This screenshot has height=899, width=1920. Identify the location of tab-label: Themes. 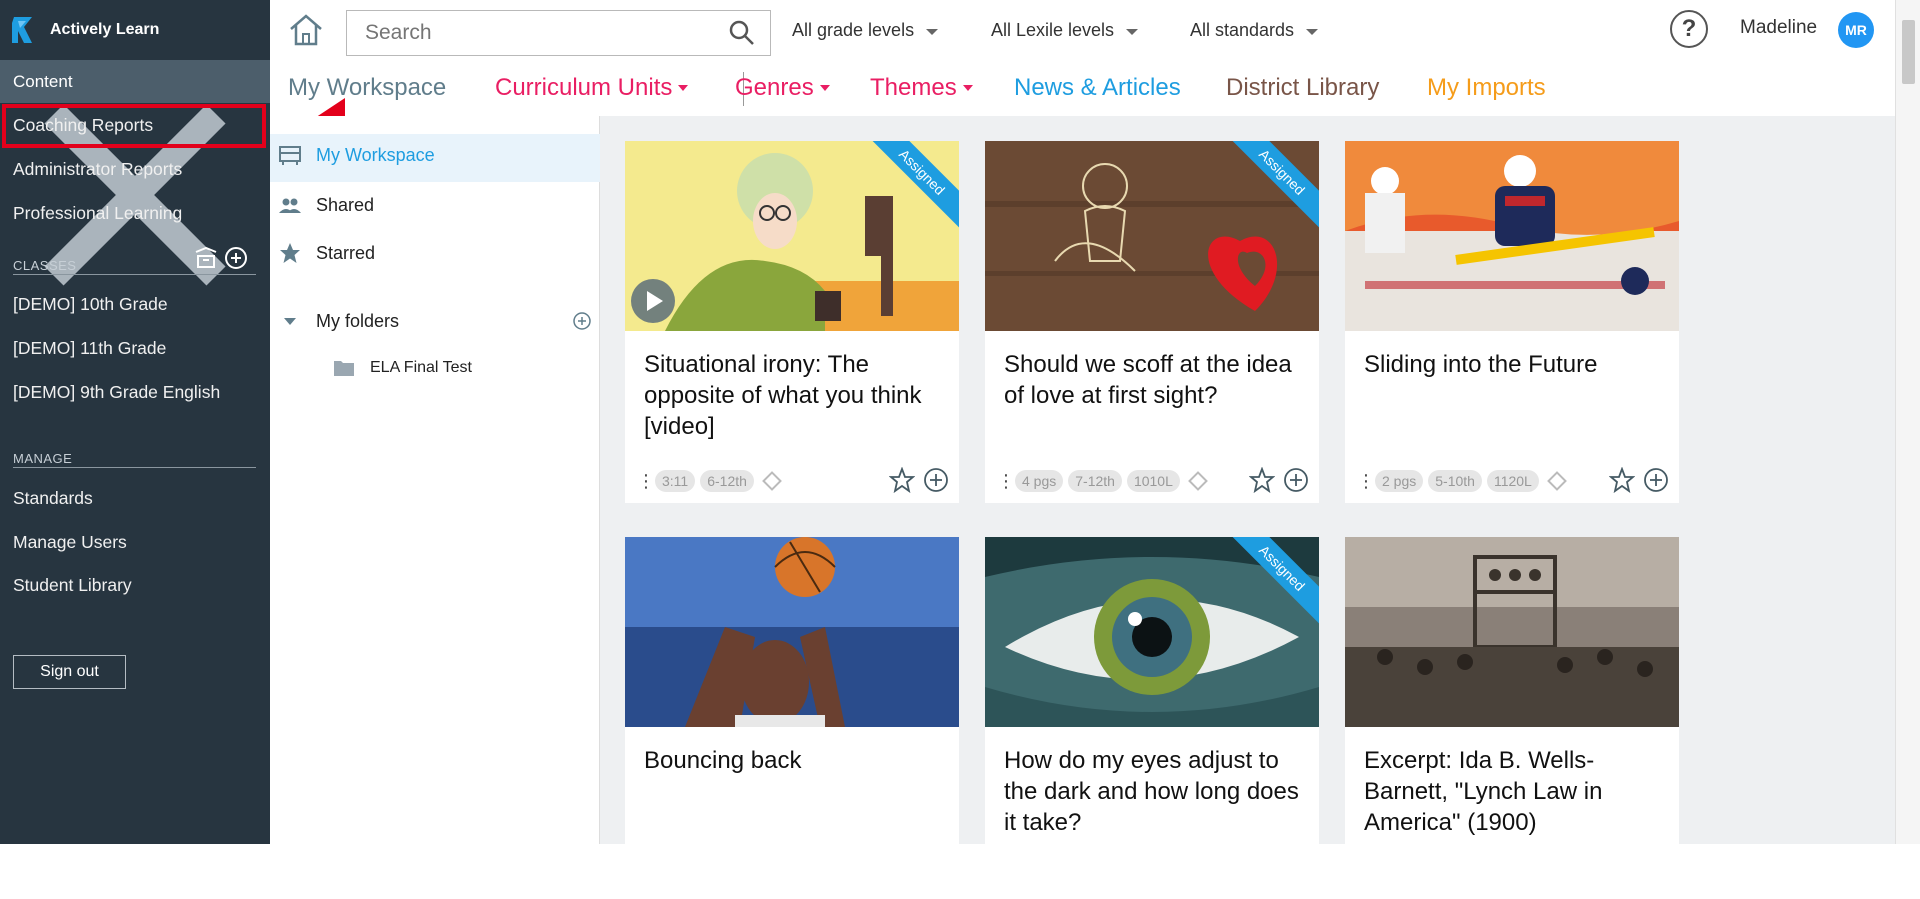
(913, 87).